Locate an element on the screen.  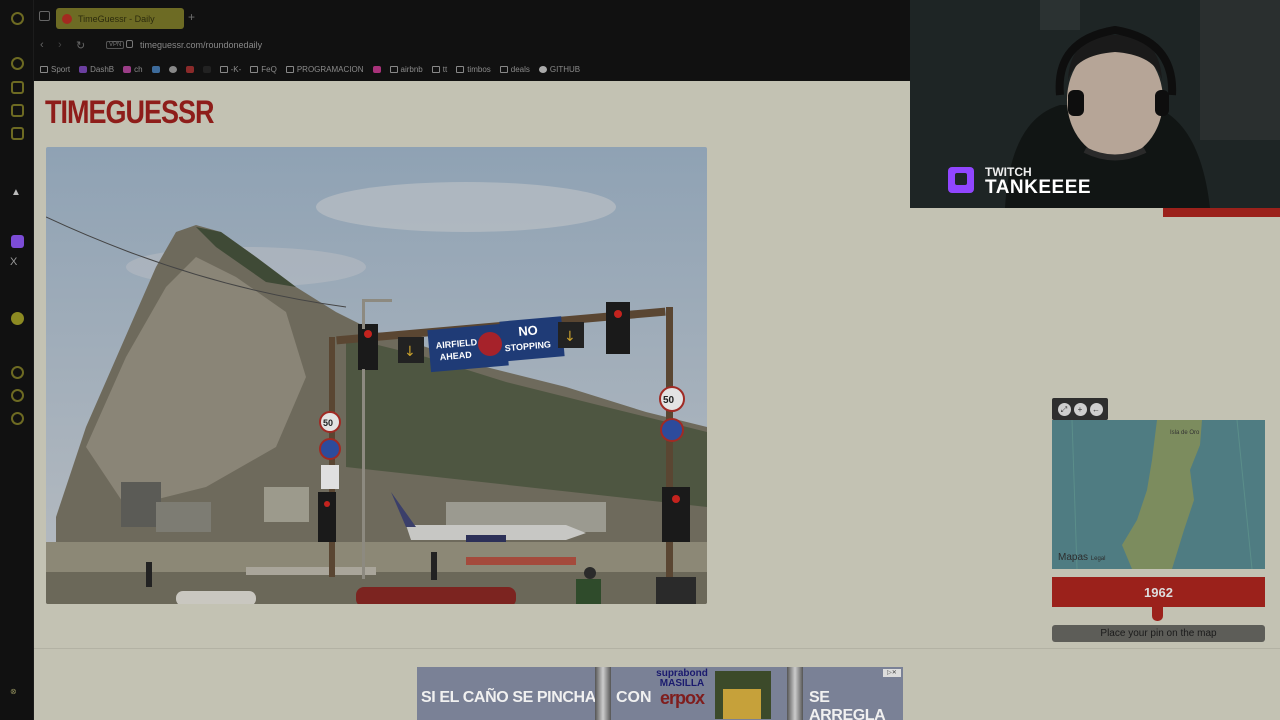
map-expand-icon: ⤢ is located at coordinates (1064, 409).